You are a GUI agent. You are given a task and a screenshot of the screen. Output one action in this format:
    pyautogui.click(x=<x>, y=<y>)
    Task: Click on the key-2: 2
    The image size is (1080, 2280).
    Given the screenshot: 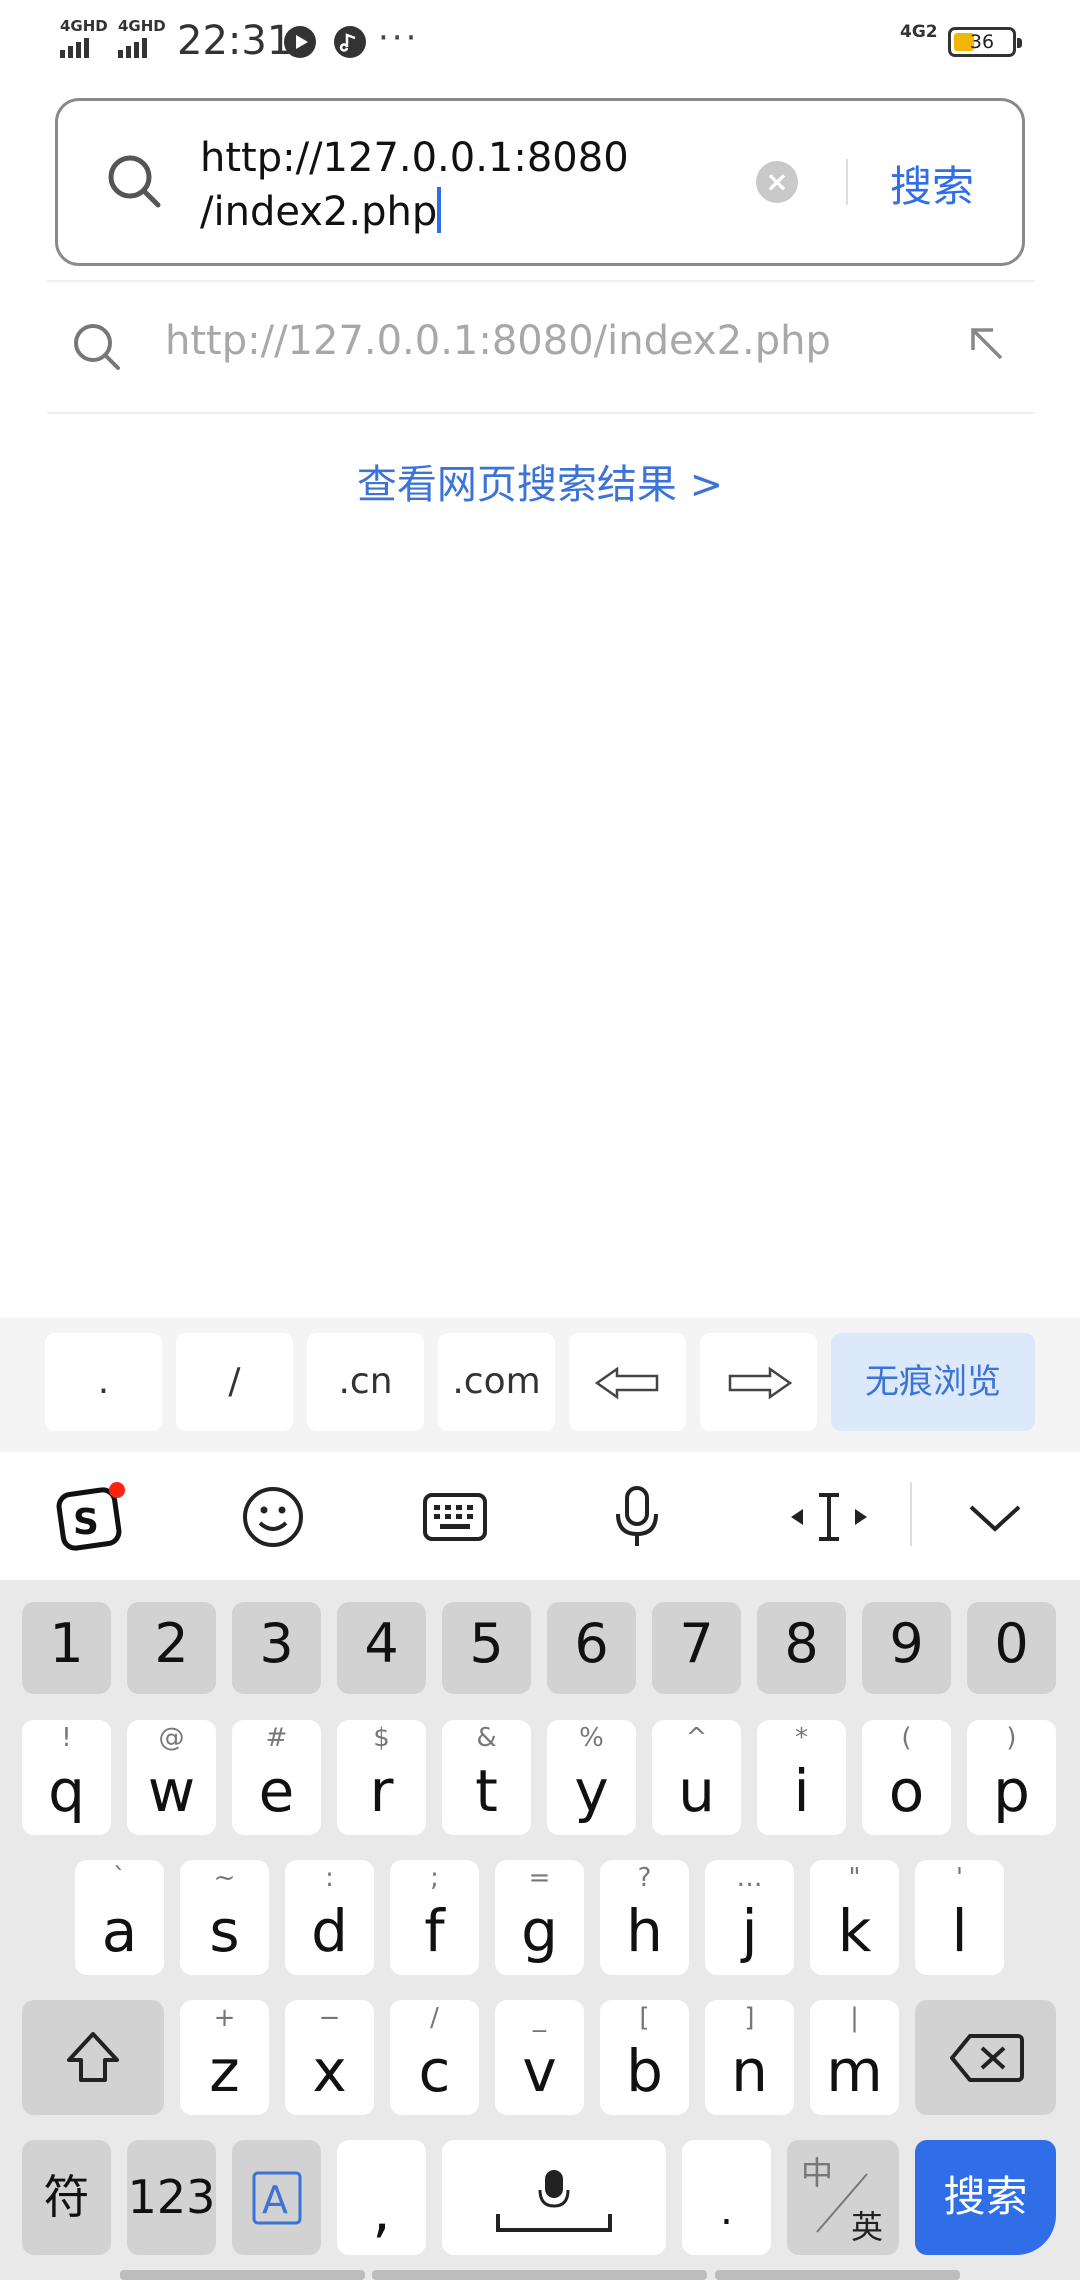 What is the action you would take?
    pyautogui.click(x=171, y=1648)
    